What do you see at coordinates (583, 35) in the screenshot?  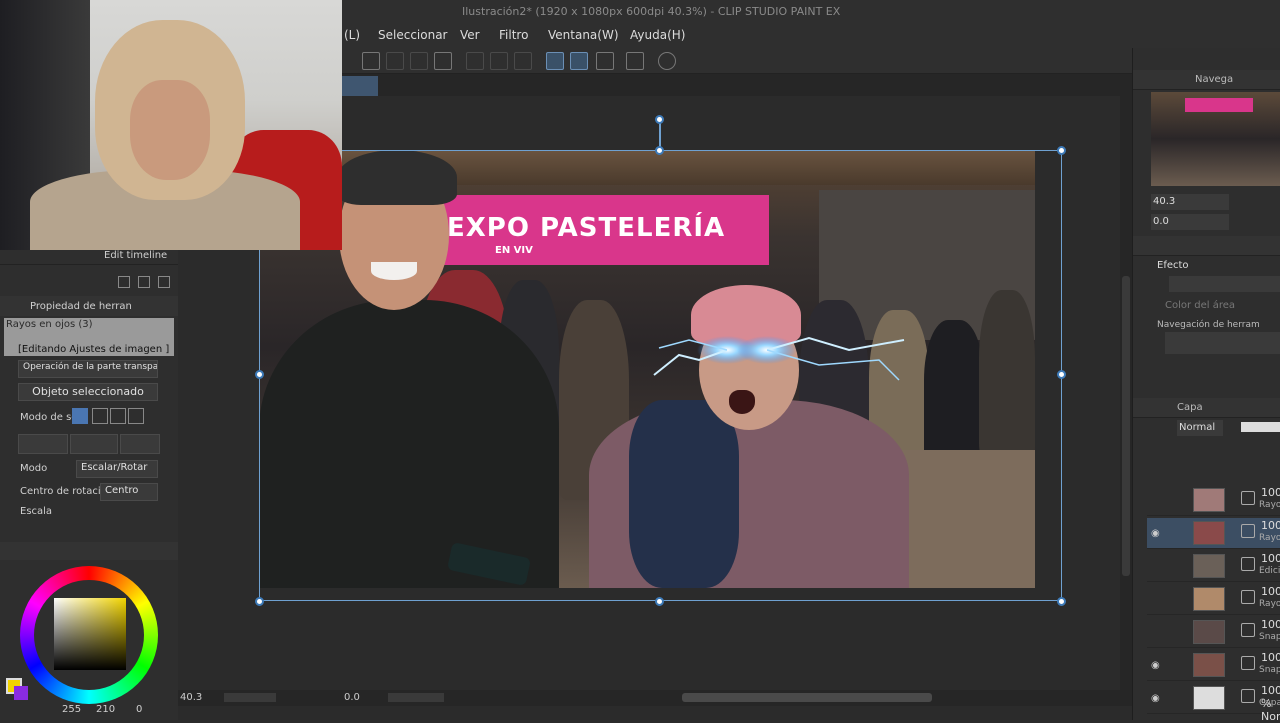 I see `menu-window: Ventana(W)` at bounding box center [583, 35].